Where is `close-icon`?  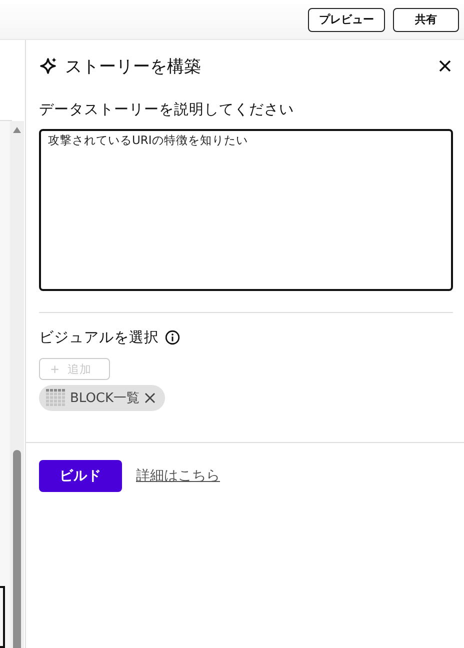 close-icon is located at coordinates (445, 66).